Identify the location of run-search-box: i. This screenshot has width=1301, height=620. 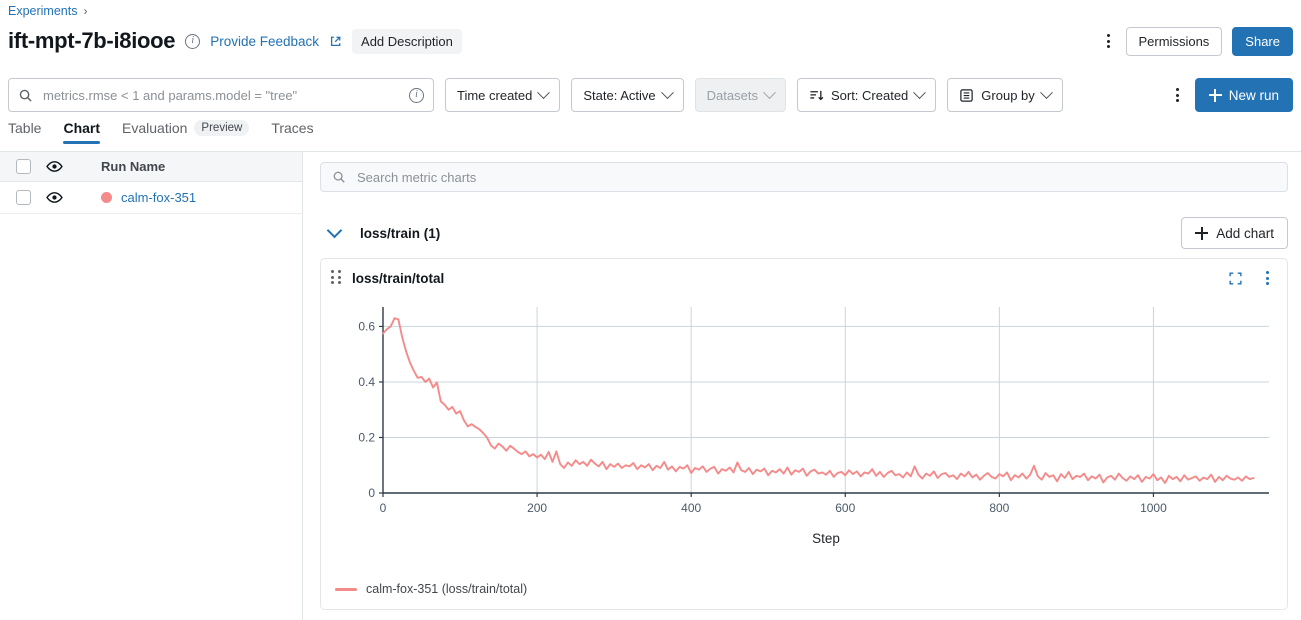
(221, 95).